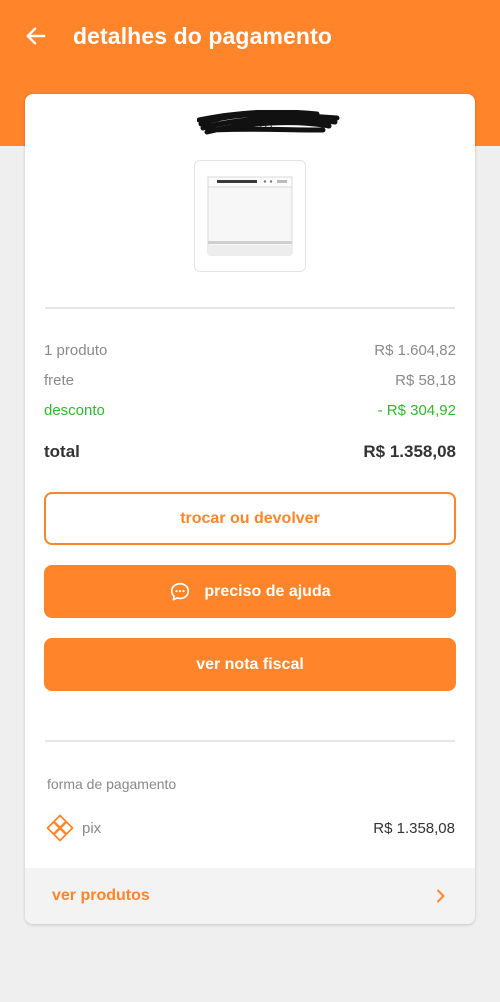 Image resolution: width=500 pixels, height=1002 pixels. What do you see at coordinates (441, 896) in the screenshot?
I see `chevron-right-icon` at bounding box center [441, 896].